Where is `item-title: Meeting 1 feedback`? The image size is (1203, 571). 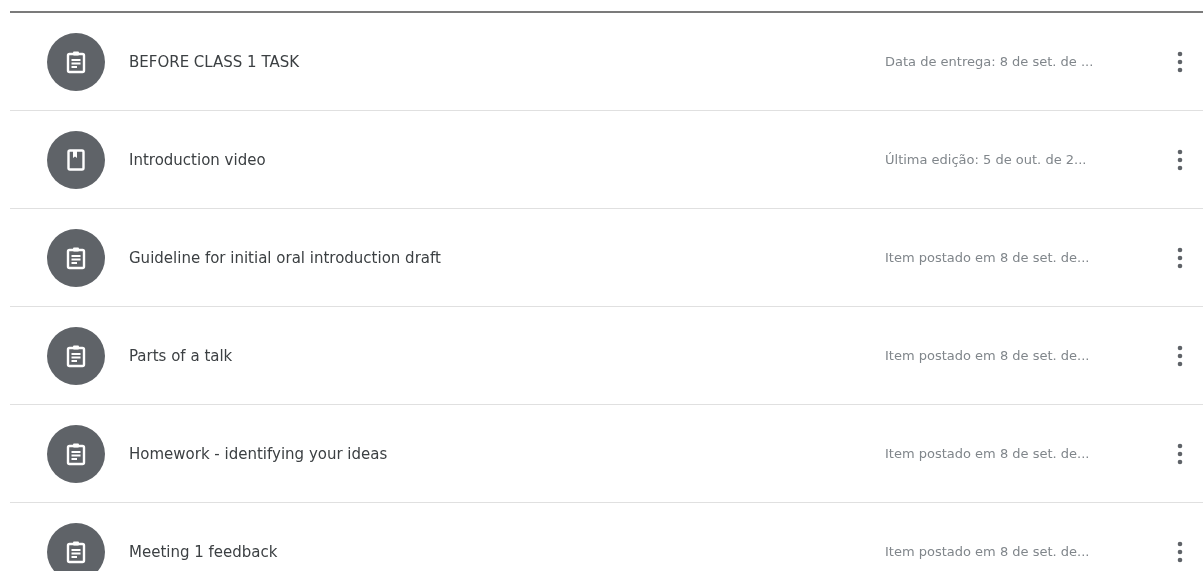
item-title: Meeting 1 feedback is located at coordinates (204, 551).